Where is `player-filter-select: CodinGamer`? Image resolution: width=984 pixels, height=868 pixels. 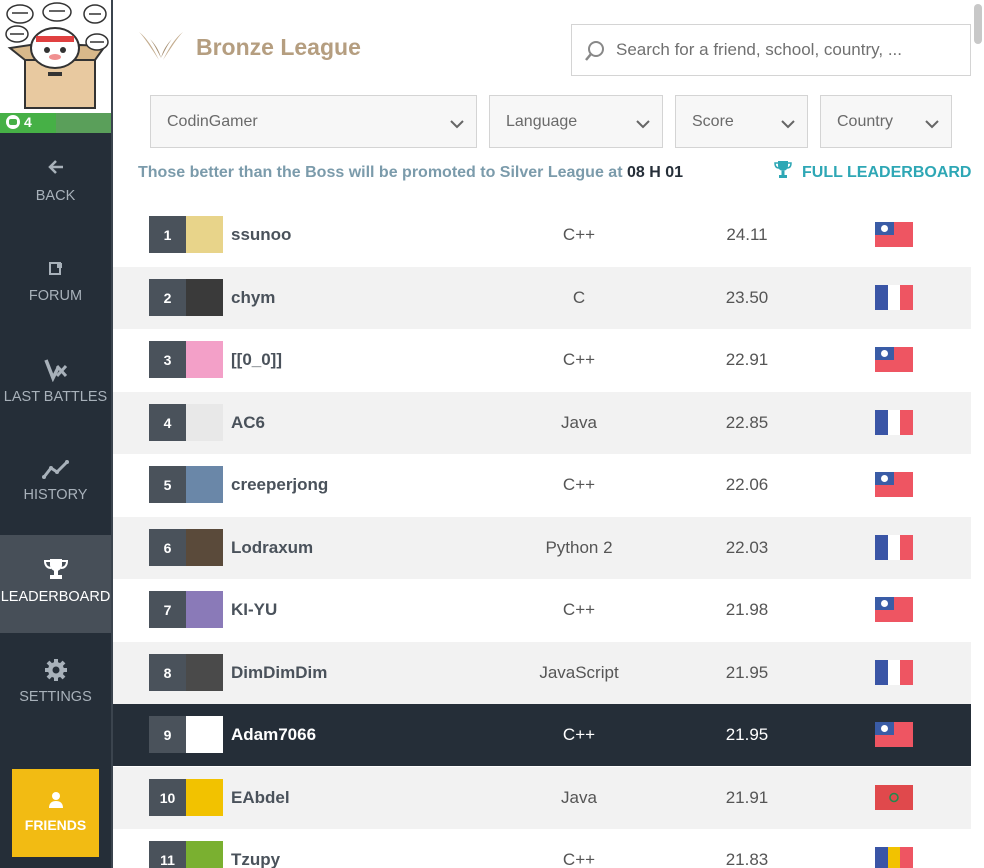 player-filter-select: CodinGamer is located at coordinates (313, 121).